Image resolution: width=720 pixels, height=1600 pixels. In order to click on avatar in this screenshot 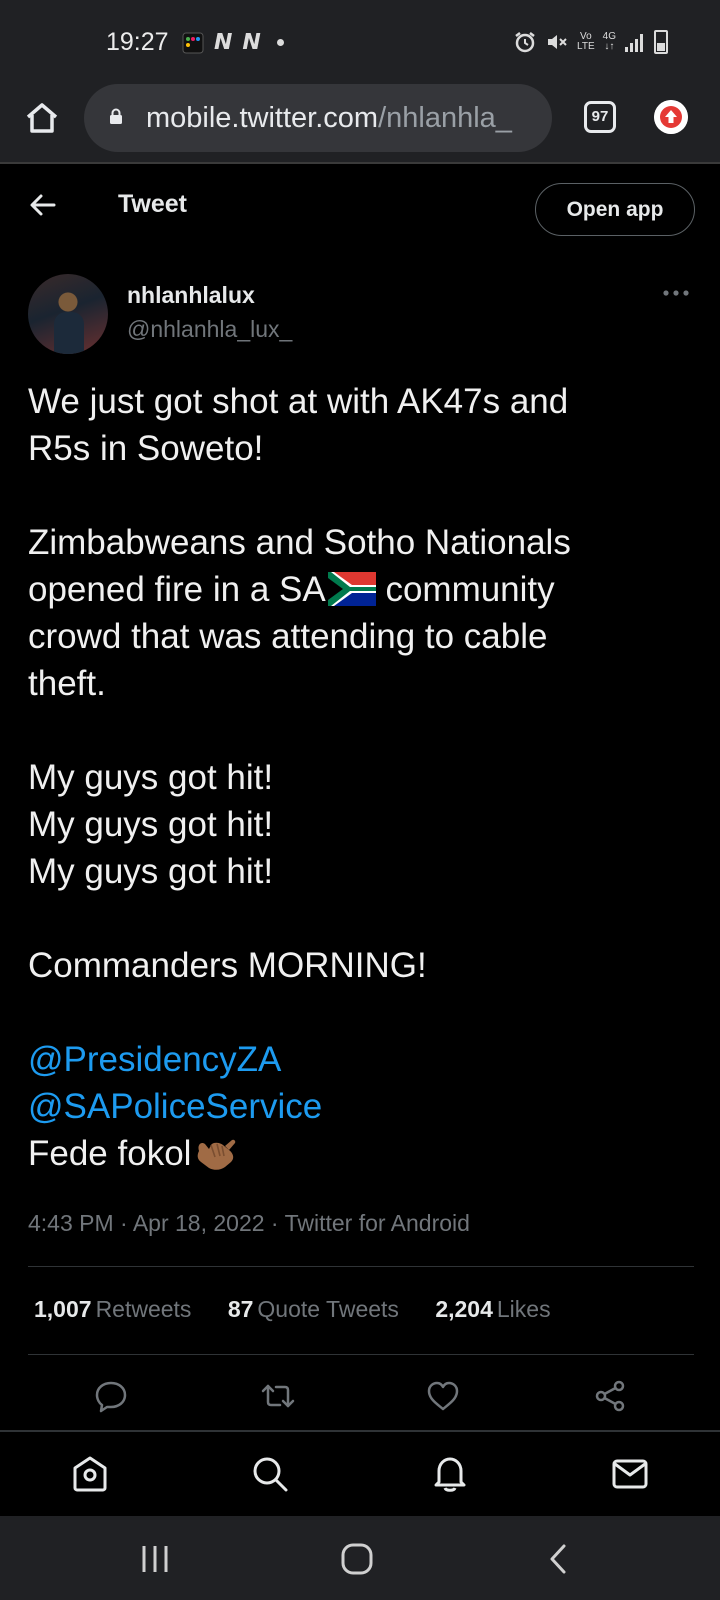, I will do `click(68, 314)`.